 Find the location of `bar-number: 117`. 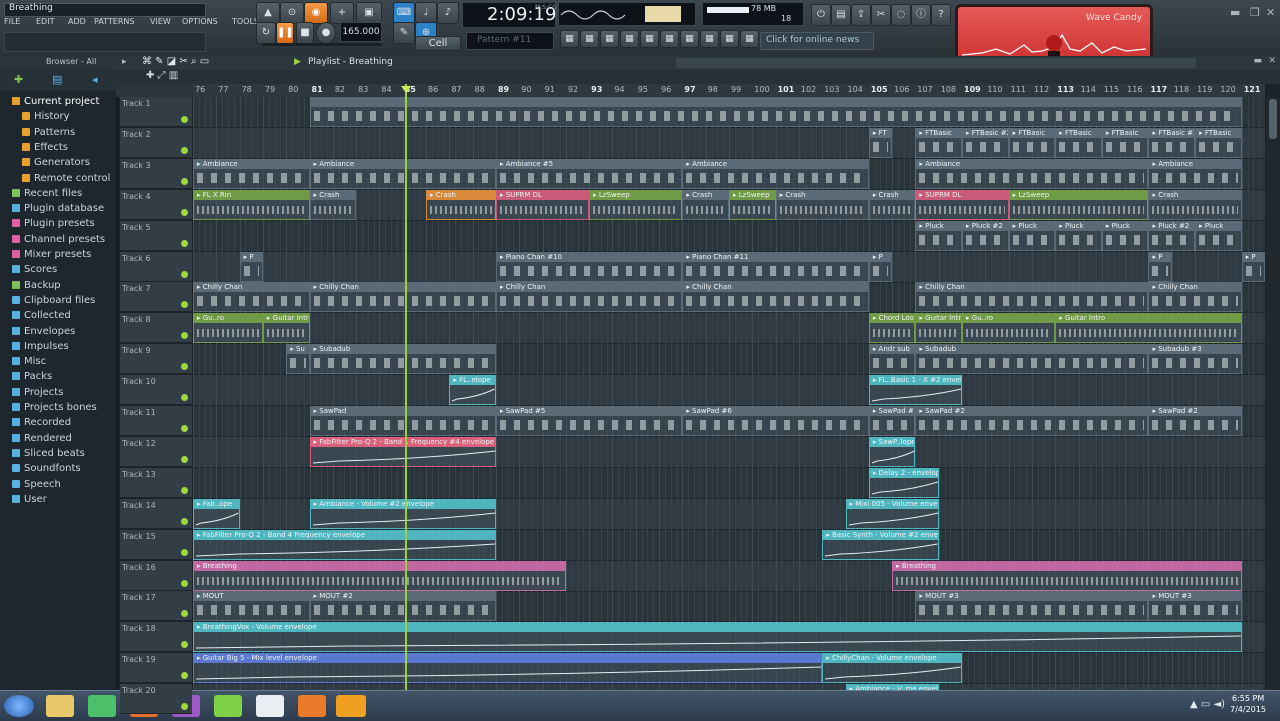

bar-number: 117 is located at coordinates (1158, 89).